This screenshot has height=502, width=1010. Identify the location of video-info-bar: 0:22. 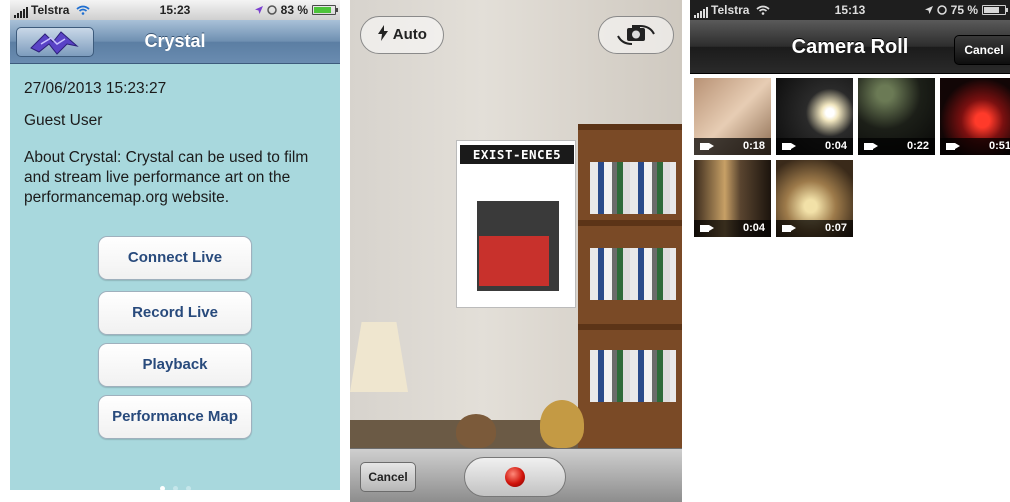
(896, 146).